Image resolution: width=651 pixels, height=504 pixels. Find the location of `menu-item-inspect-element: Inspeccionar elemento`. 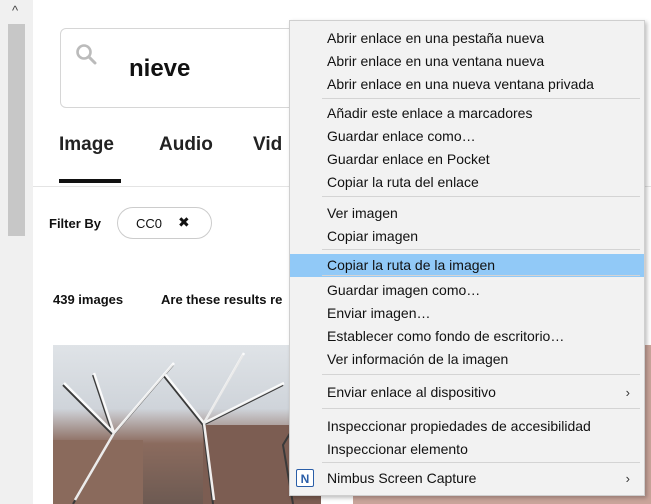

menu-item-inspect-element: Inspeccionar elemento is located at coordinates (467, 449).